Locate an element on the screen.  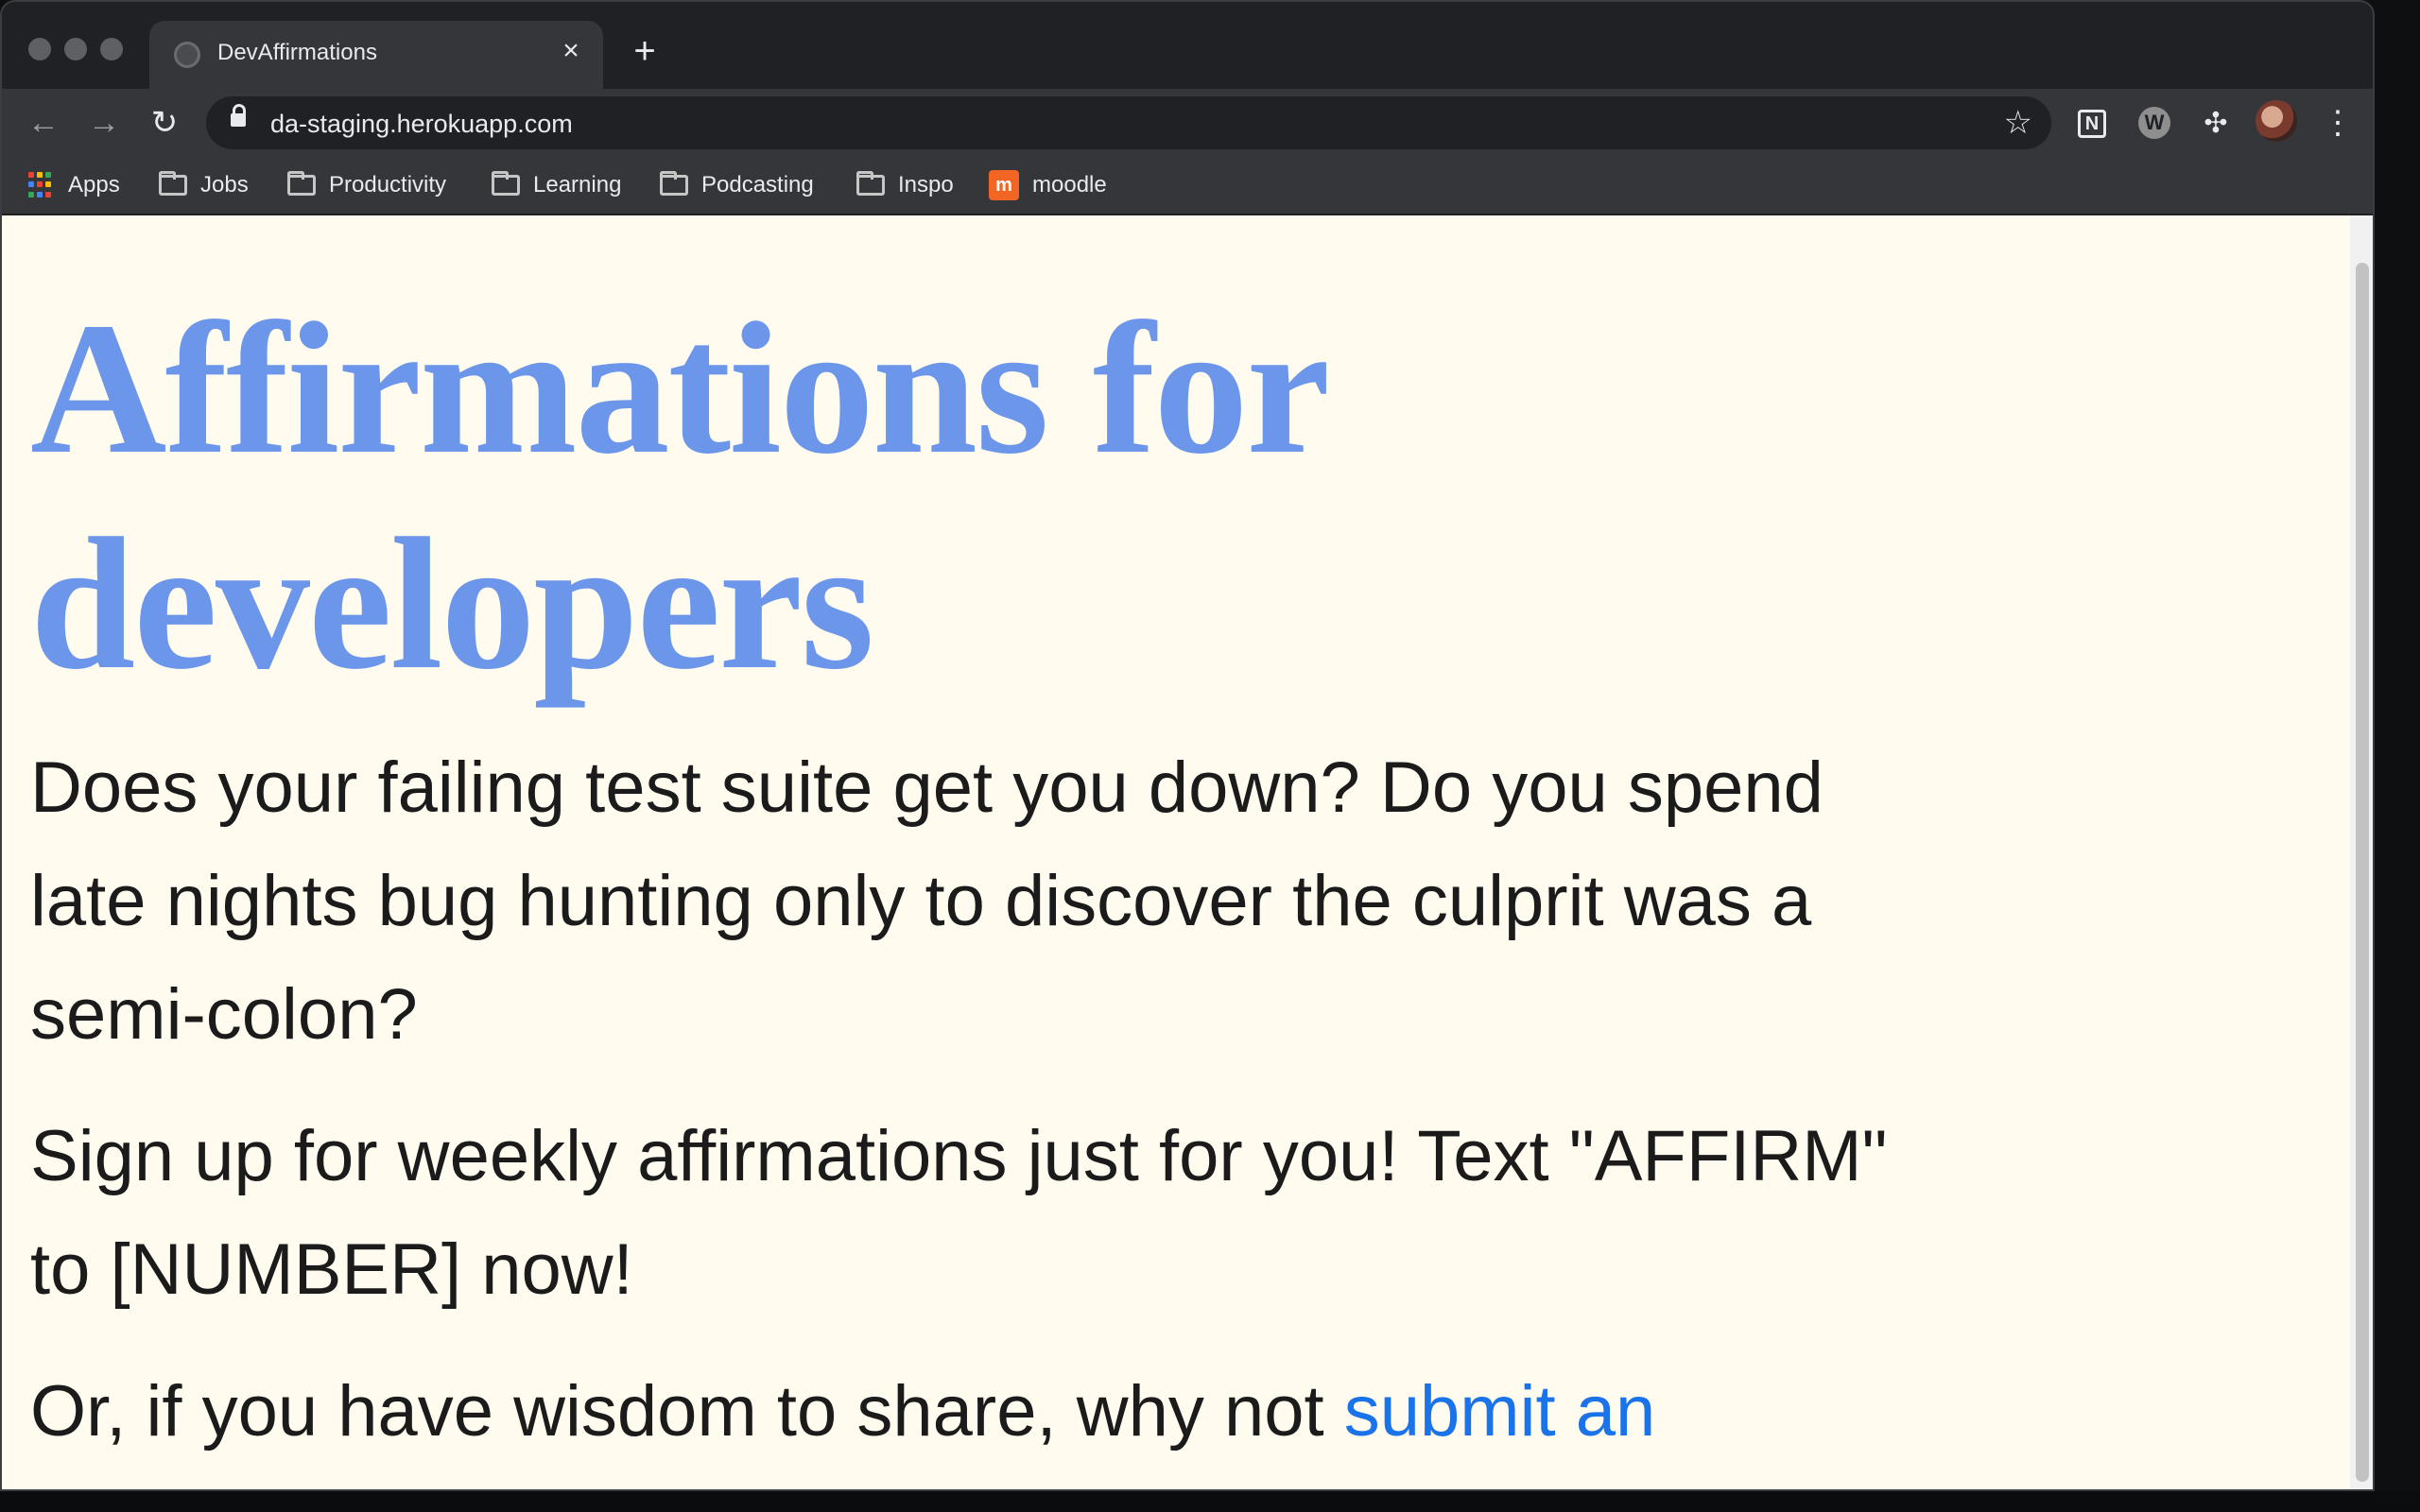
scrollbar is located at coordinates (2361, 852).